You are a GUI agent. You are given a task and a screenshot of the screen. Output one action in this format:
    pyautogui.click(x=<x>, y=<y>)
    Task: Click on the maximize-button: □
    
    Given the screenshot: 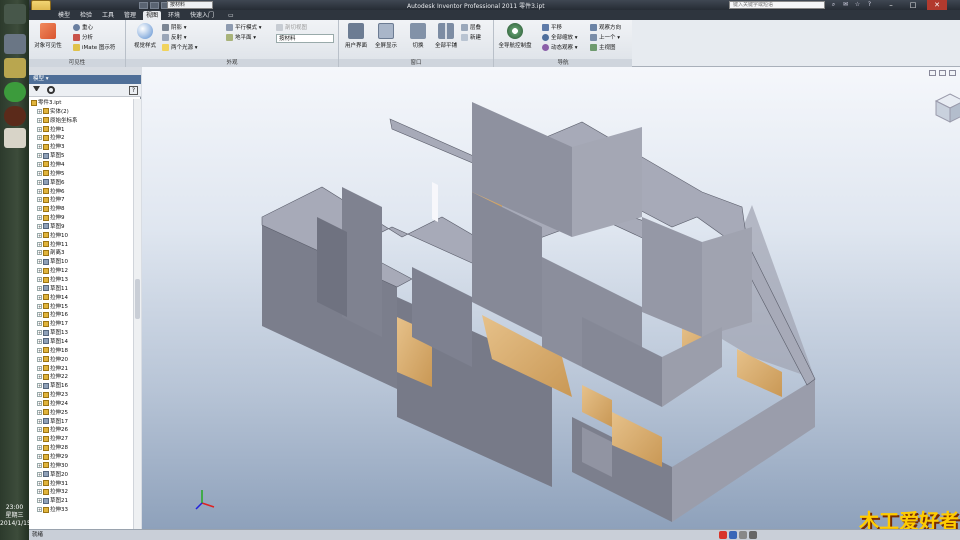 What is the action you would take?
    pyautogui.click(x=913, y=5)
    